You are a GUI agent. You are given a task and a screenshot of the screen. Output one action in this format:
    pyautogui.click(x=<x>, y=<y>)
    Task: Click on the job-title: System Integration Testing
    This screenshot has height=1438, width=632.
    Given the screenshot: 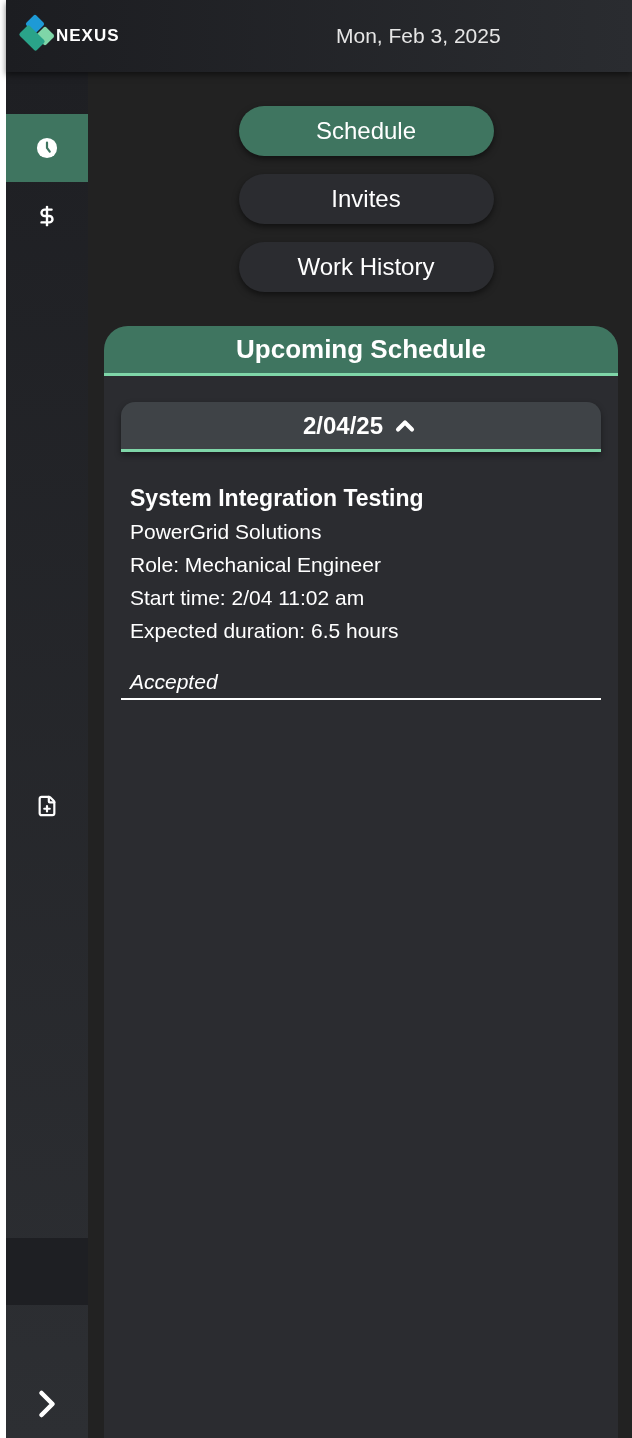 What is the action you would take?
    pyautogui.click(x=277, y=498)
    